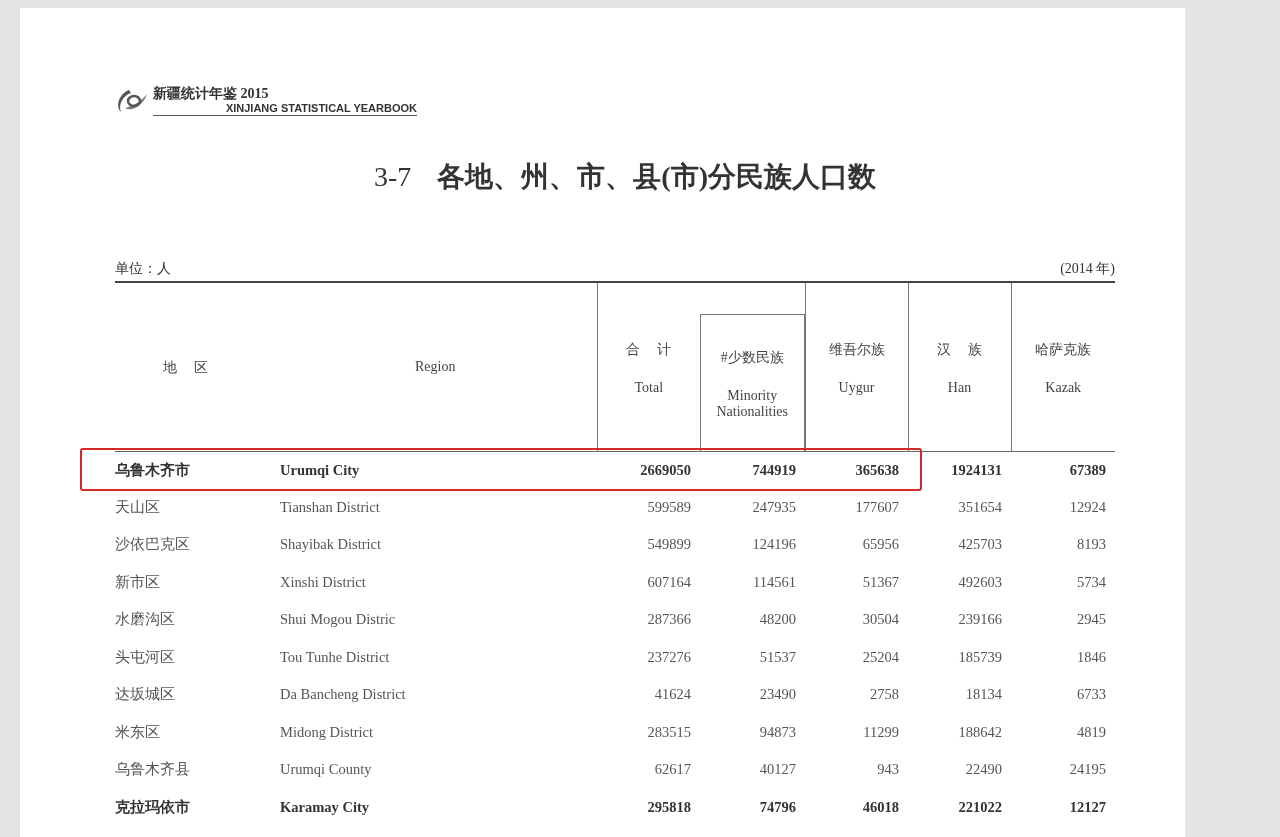 The height and width of the screenshot is (837, 1280). What do you see at coordinates (777, 732) in the screenshot?
I see `table-cell-text: 94873` at bounding box center [777, 732].